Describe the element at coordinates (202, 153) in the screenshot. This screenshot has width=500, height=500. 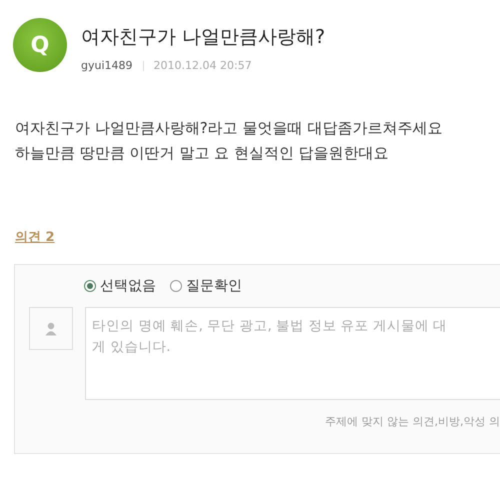
I see `question-text-line: 하늘만큼 땅만큼 이딴거 말고 요 현실적인 답을원한대요` at that location.